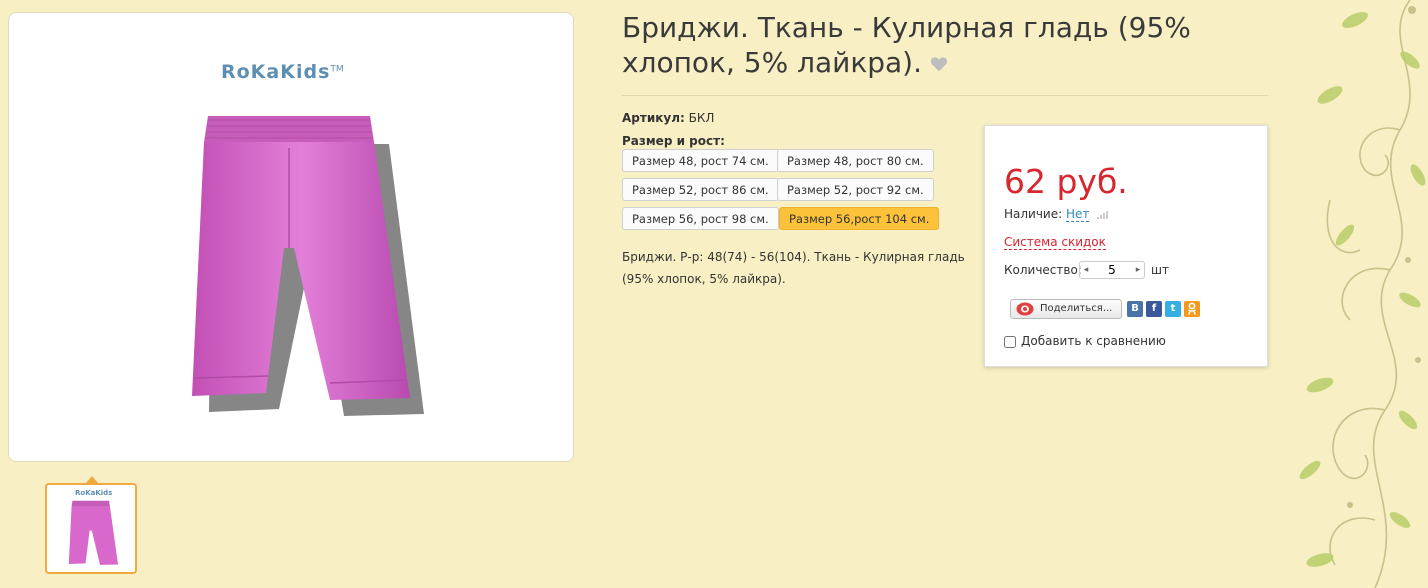 The height and width of the screenshot is (588, 1428). I want to click on quantity-unit: шт, so click(1160, 270).